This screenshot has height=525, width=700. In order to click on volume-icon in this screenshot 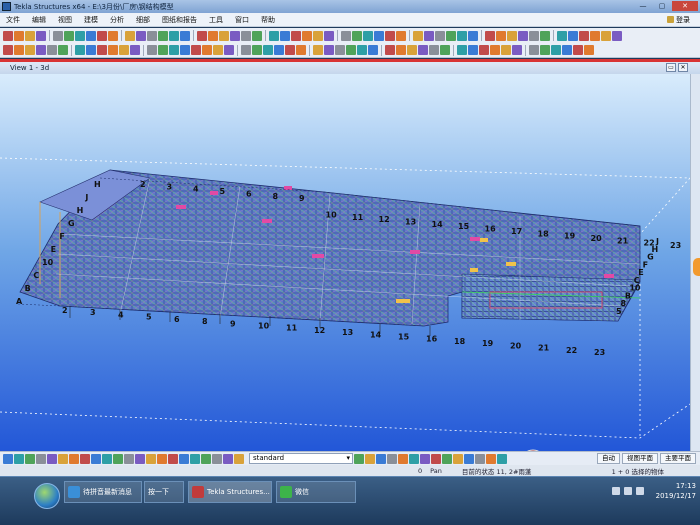, I will do `click(628, 491)`.